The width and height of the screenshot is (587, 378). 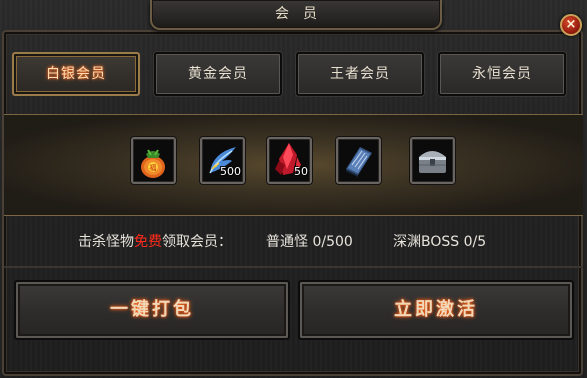 What do you see at coordinates (289, 160) in the screenshot?
I see `reward-slot: 50` at bounding box center [289, 160].